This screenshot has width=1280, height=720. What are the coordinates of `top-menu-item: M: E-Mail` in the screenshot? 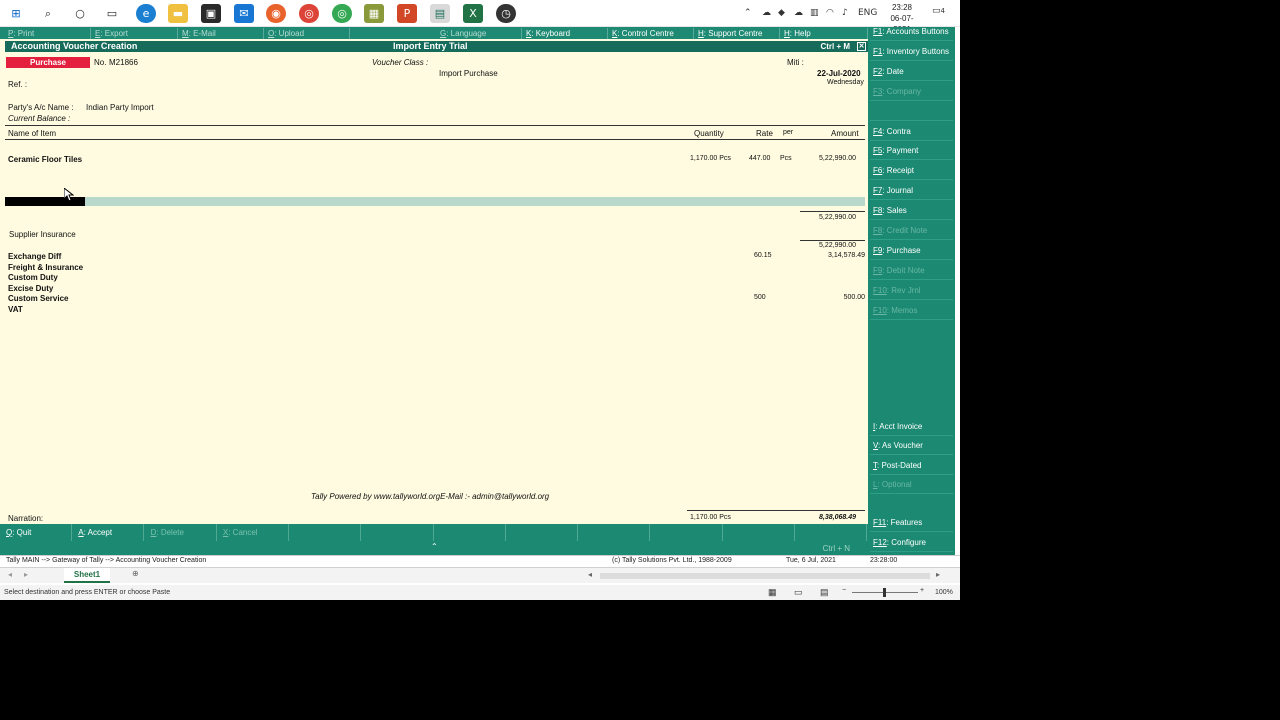 It's located at (221, 33).